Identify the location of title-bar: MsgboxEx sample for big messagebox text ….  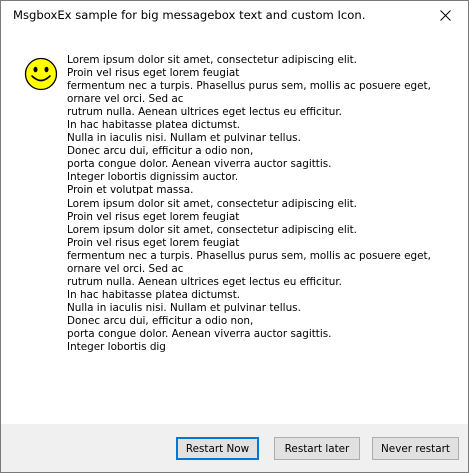
(234, 15).